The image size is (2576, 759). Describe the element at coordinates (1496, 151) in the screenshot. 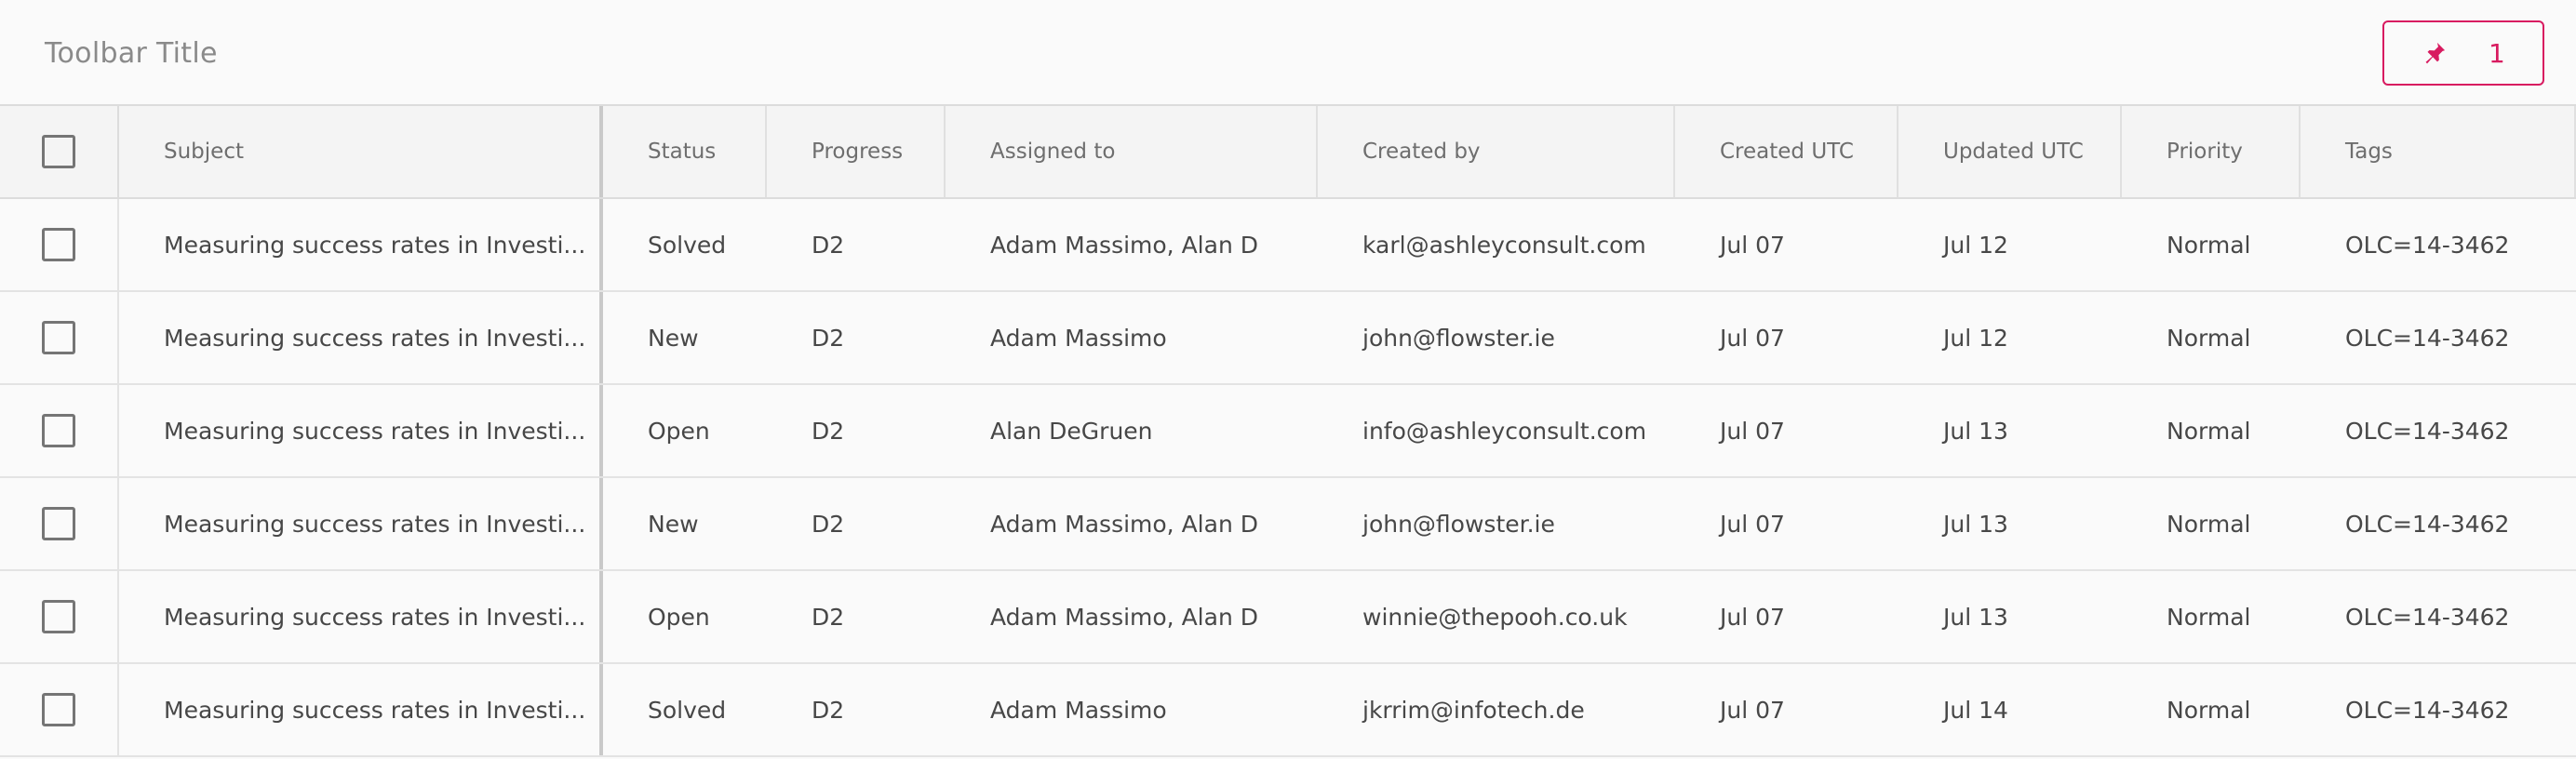

I see `column-header-created-by: Created by` at that location.